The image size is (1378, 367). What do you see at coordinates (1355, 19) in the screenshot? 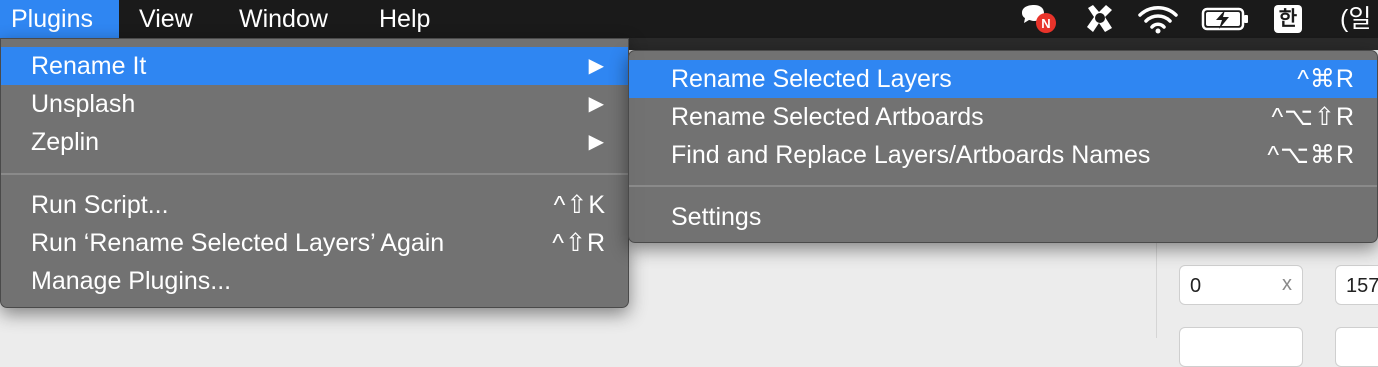
I see `clock-text: (일` at bounding box center [1355, 19].